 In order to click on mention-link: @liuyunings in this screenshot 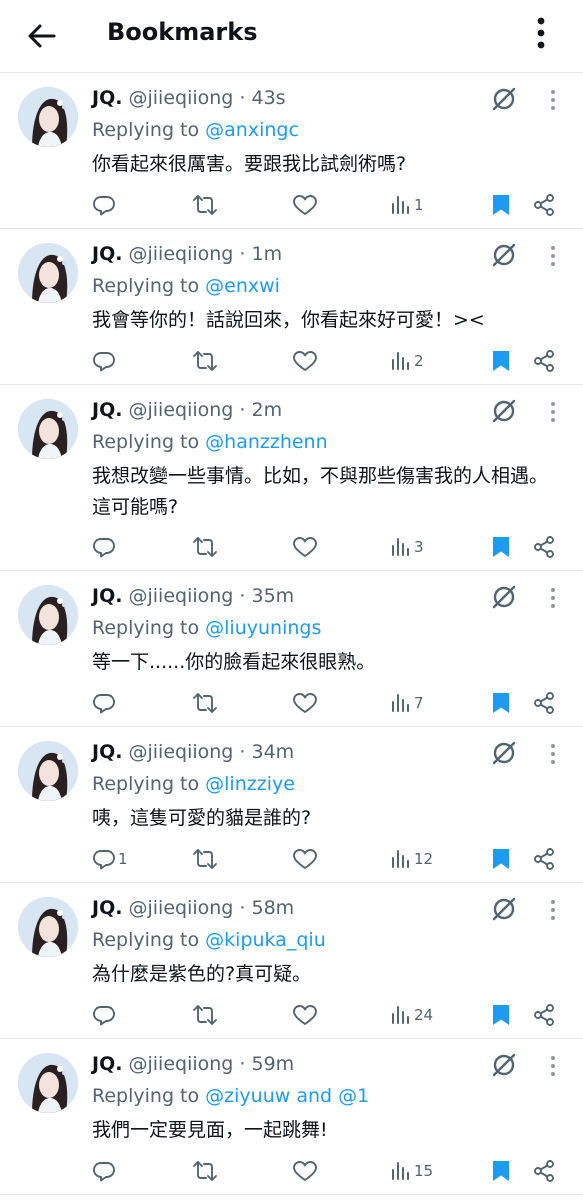, I will do `click(263, 628)`.